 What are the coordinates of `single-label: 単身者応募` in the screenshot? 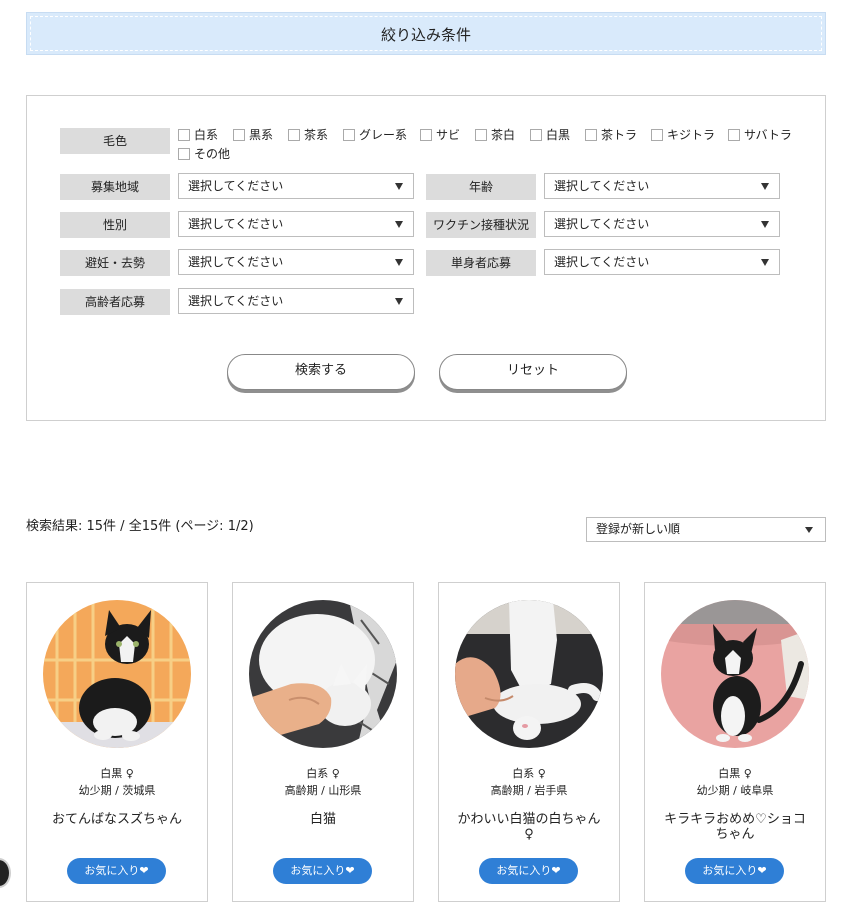 It's located at (481, 263).